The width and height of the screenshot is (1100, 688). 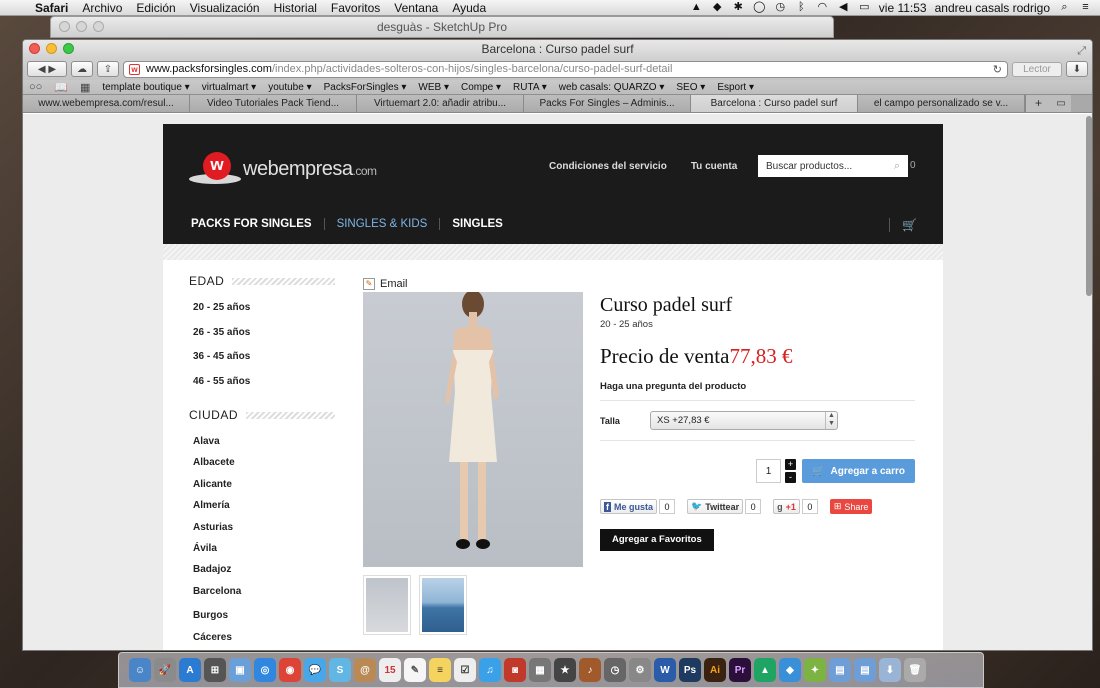 I want to click on reload-icon: ↻, so click(x=997, y=69).